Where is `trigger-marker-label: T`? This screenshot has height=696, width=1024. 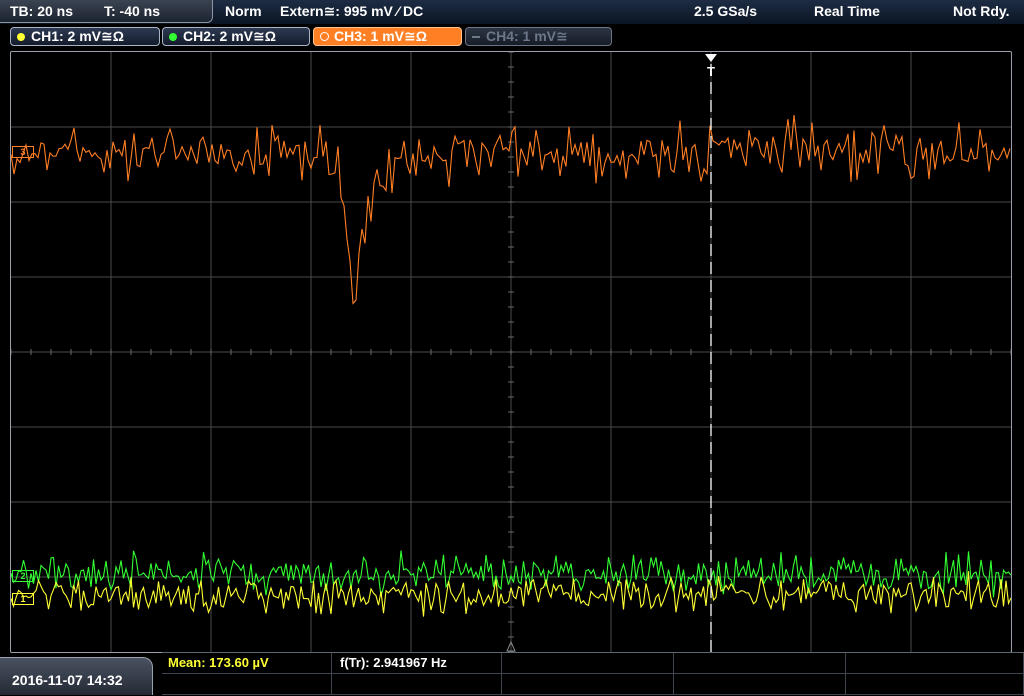 trigger-marker-label: T is located at coordinates (711, 71).